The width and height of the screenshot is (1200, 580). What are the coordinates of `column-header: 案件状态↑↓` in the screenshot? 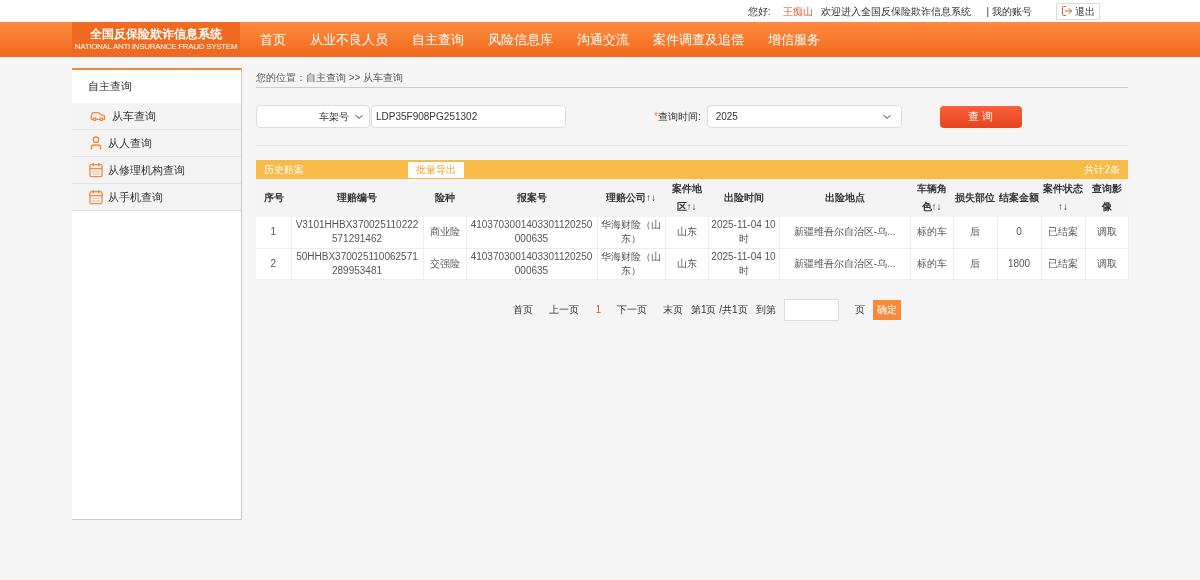 It's located at (1063, 198).